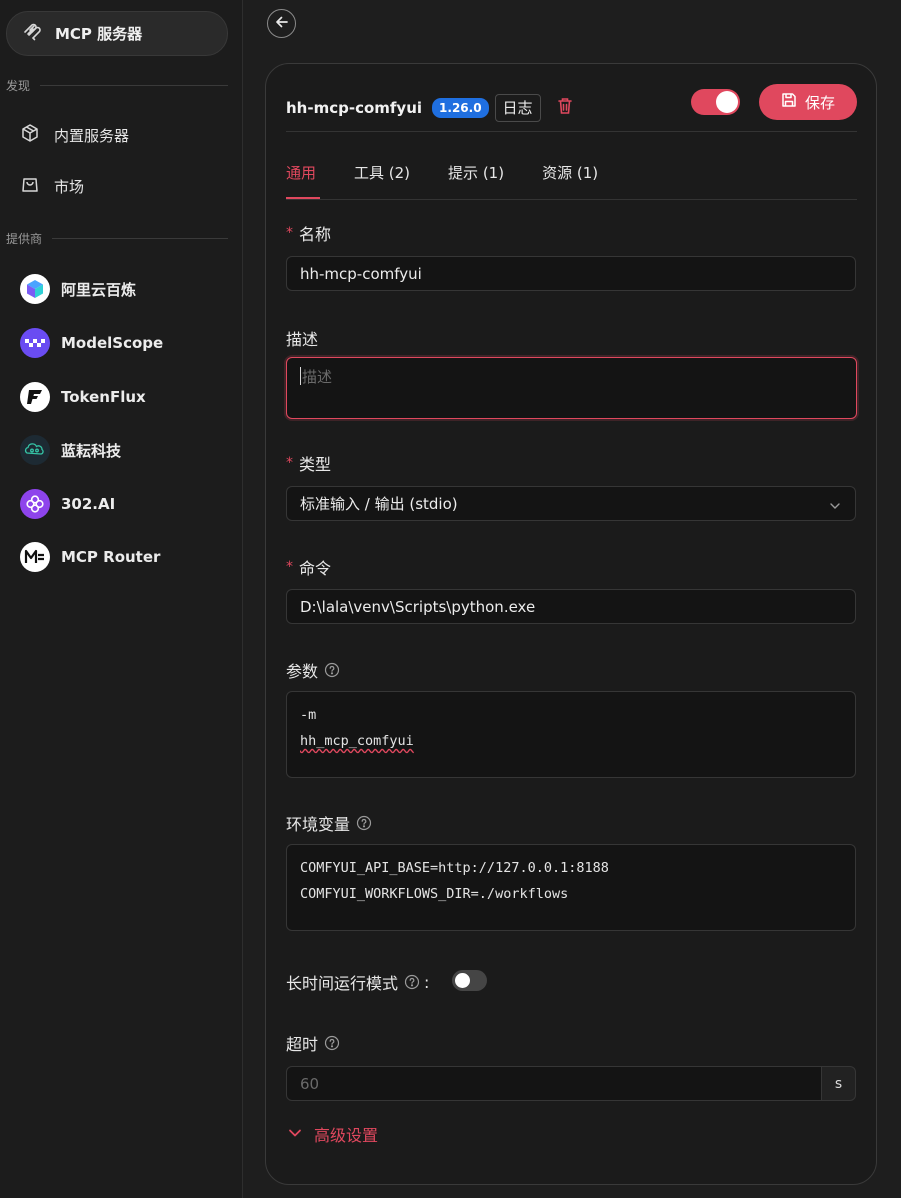 The width and height of the screenshot is (901, 1198). What do you see at coordinates (242, 599) in the screenshot?
I see `sidebar-divider` at bounding box center [242, 599].